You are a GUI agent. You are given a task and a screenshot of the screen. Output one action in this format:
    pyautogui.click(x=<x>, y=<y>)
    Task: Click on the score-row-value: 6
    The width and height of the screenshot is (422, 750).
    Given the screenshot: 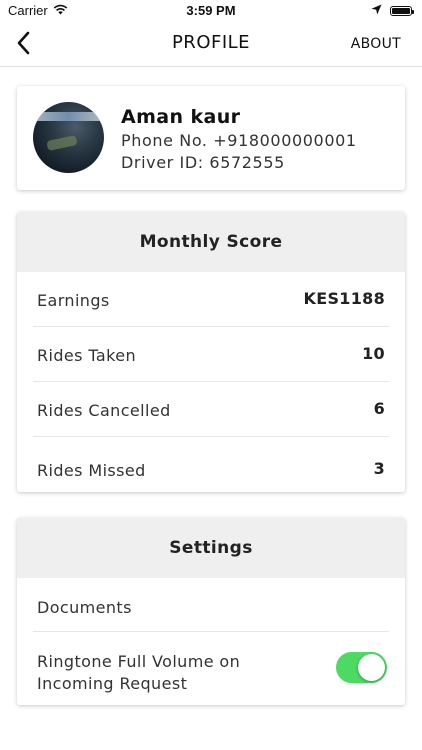 What is the action you would take?
    pyautogui.click(x=379, y=408)
    